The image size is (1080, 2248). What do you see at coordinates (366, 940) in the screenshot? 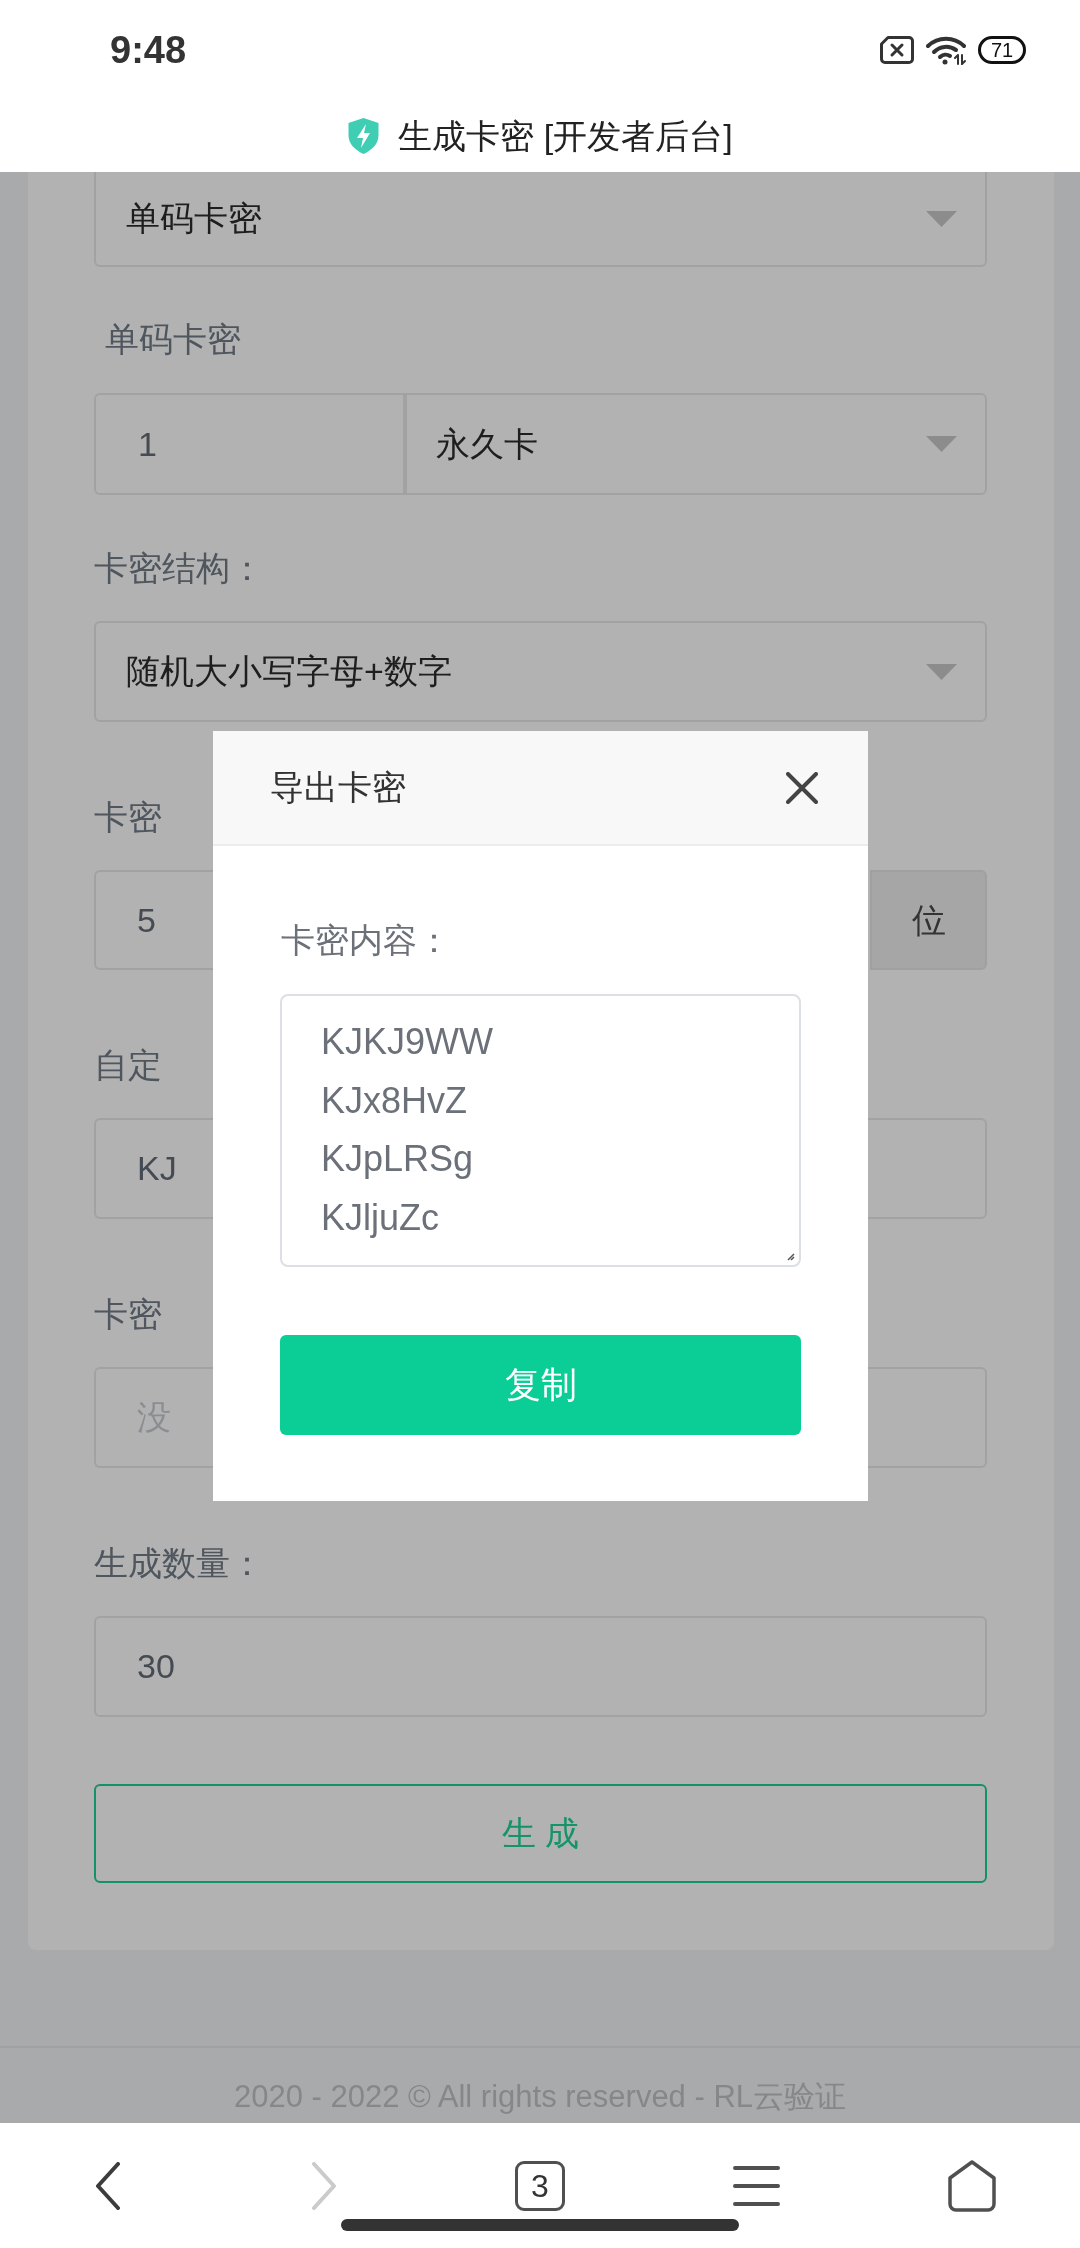
I see `field-label: 卡密内容：` at bounding box center [366, 940].